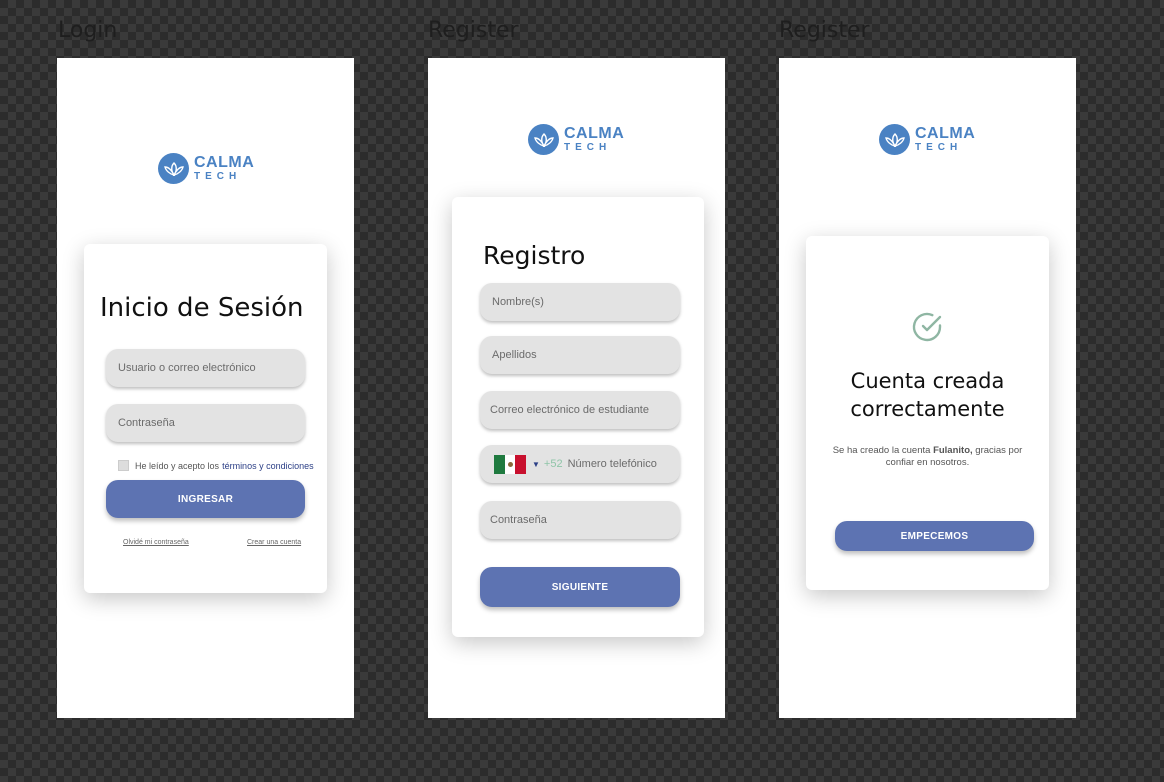 The image size is (1164, 782). Describe the element at coordinates (534, 255) in the screenshot. I see `register-title: Registro` at that location.